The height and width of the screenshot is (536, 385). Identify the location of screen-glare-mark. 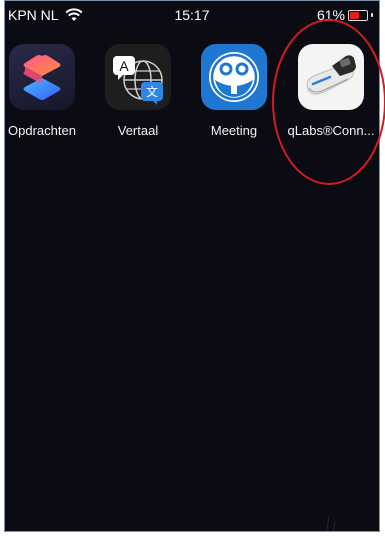
(330, 523).